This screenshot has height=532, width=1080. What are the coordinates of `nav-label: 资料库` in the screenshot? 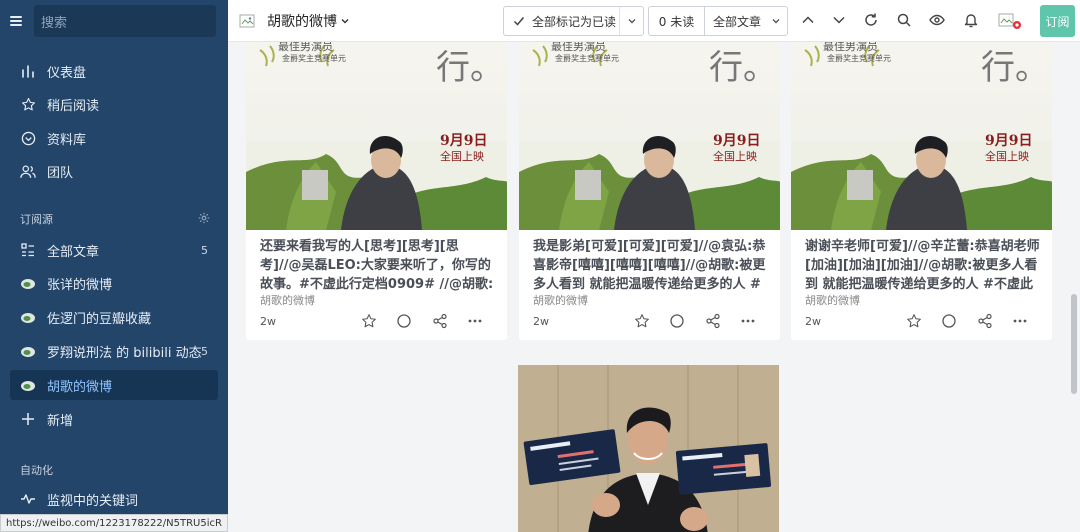 It's located at (67, 140).